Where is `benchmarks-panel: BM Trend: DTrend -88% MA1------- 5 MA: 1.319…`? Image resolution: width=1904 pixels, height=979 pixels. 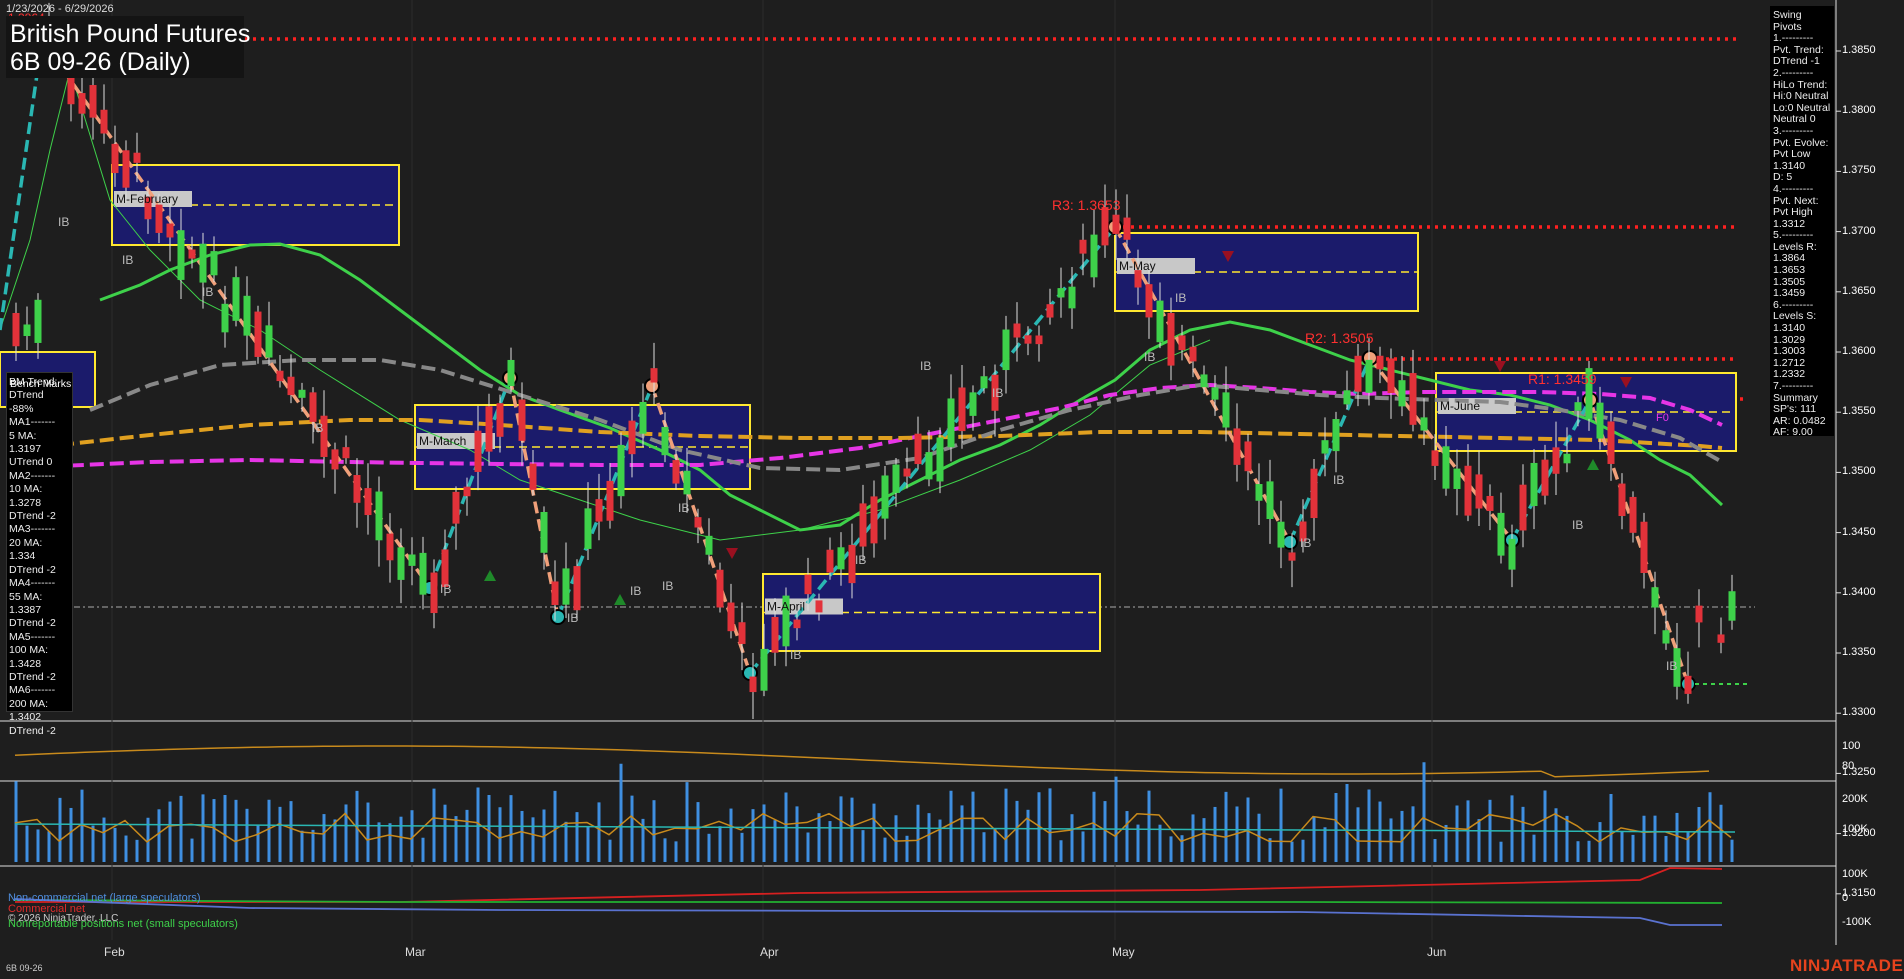 benchmarks-panel: BM Trend: DTrend -88% MA1------- 5 MA: 1.319… is located at coordinates (39, 554).